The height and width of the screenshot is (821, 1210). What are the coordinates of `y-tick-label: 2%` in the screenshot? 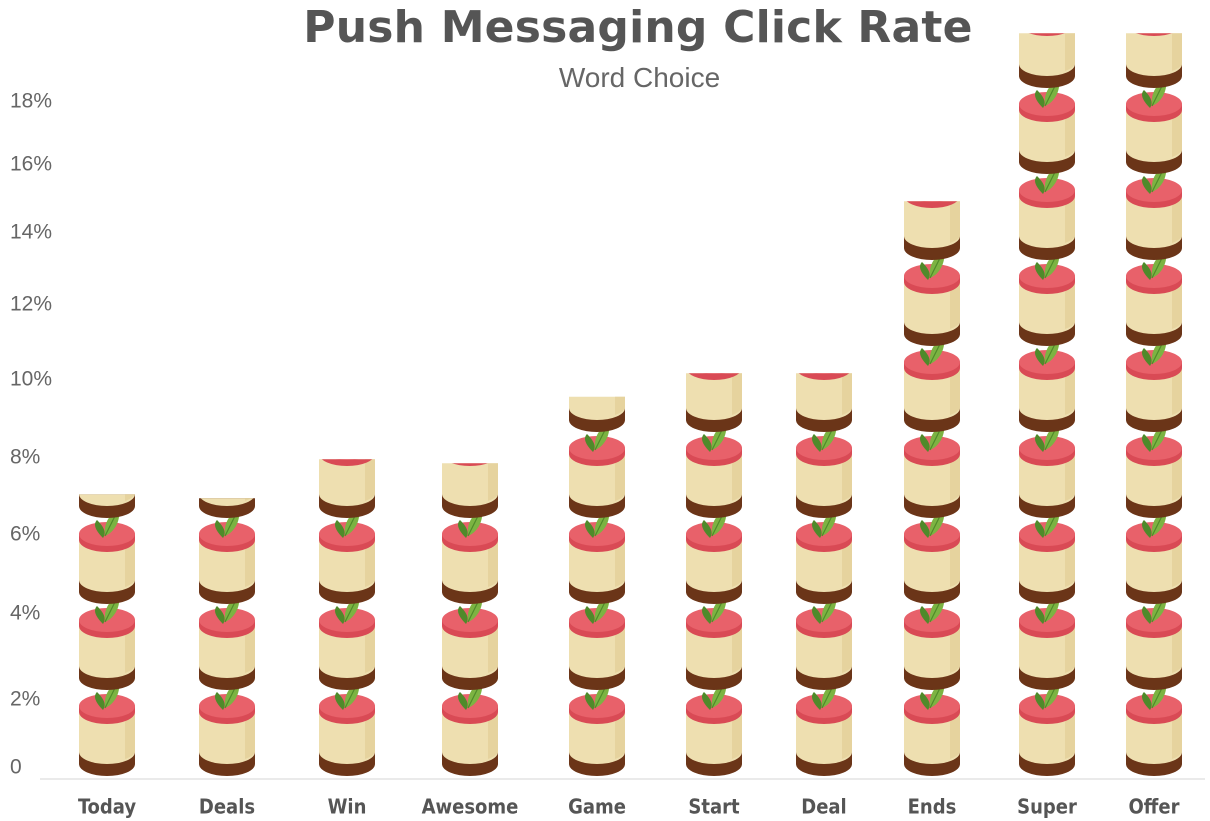 It's located at (25, 699).